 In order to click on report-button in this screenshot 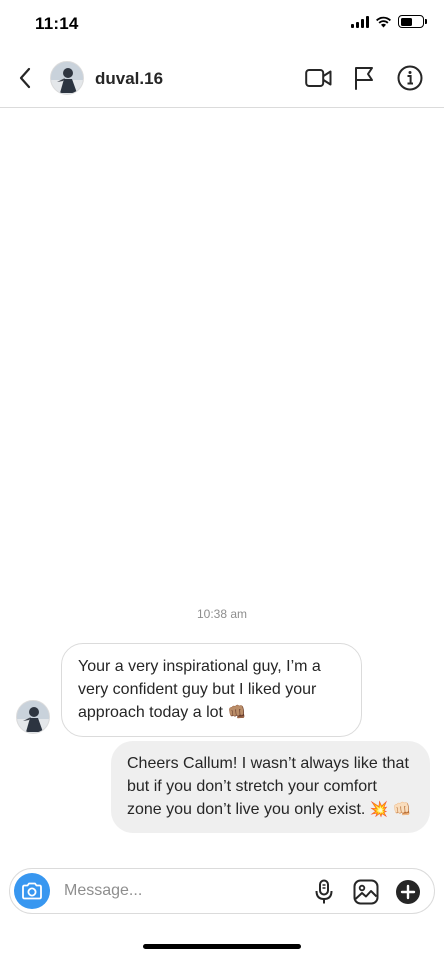, I will do `click(364, 78)`.